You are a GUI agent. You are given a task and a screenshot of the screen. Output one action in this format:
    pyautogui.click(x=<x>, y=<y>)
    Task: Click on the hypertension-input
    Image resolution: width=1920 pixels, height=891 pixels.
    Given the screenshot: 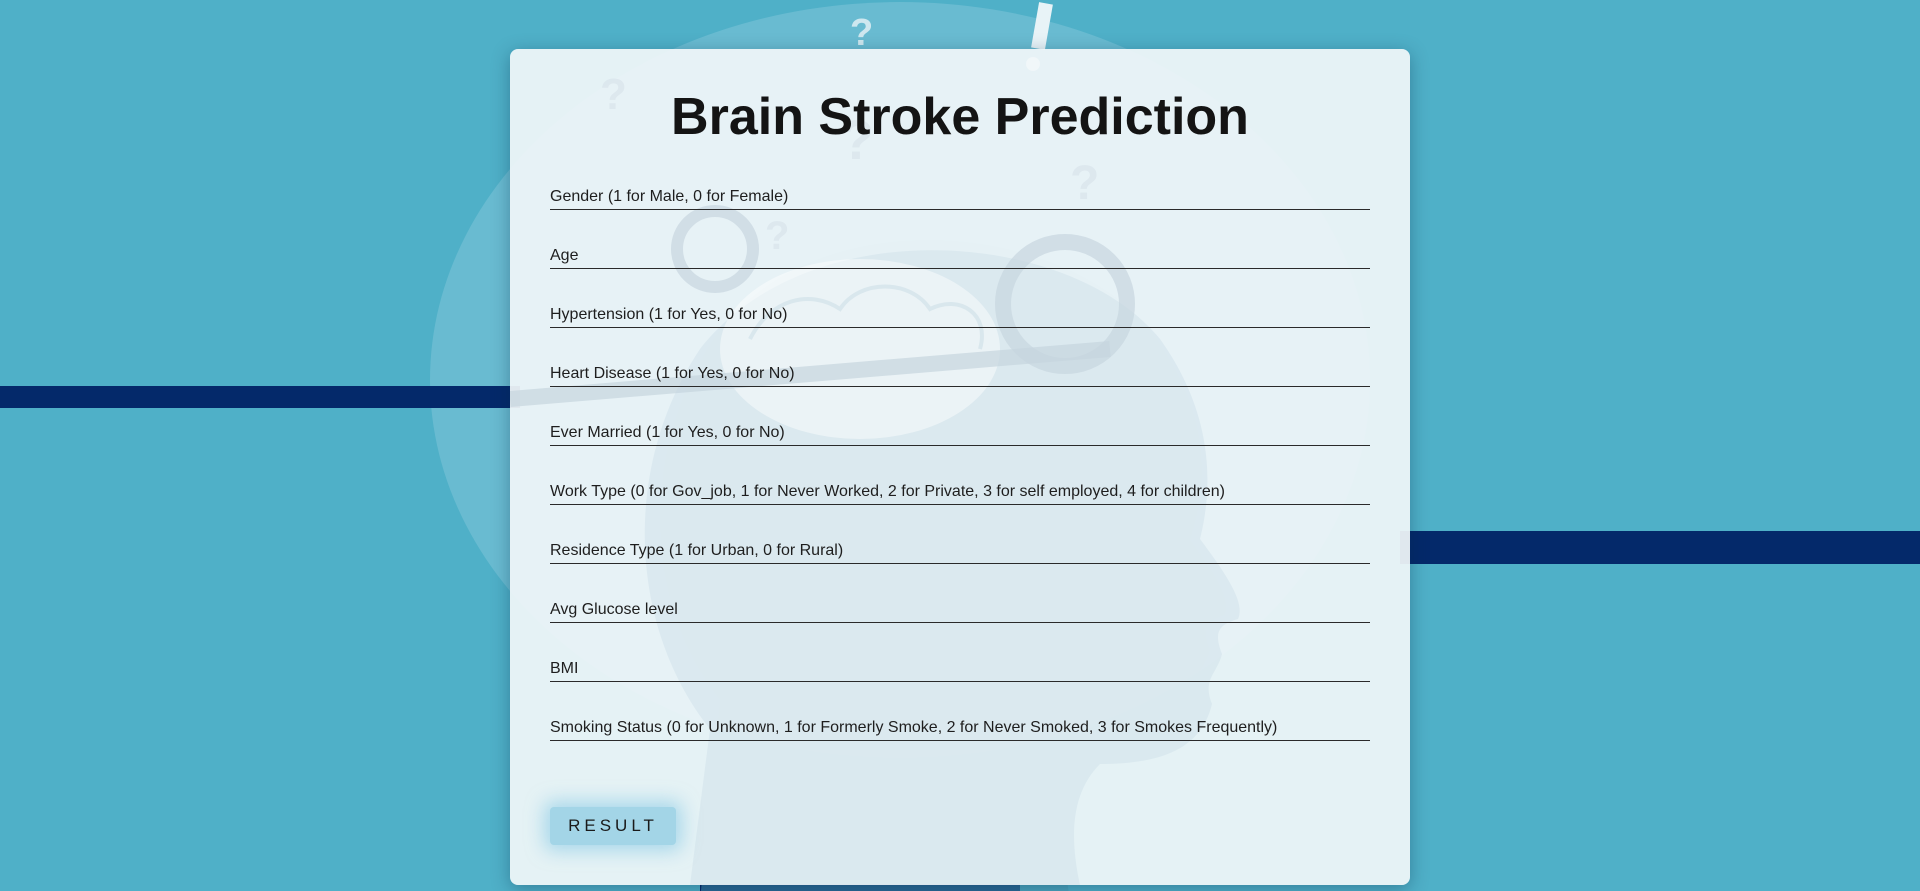 What is the action you would take?
    pyautogui.click(x=960, y=315)
    